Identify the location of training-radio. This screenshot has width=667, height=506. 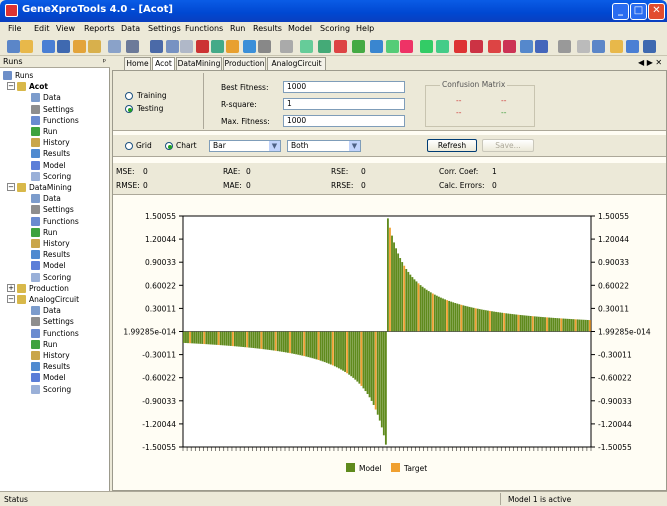
(129, 96).